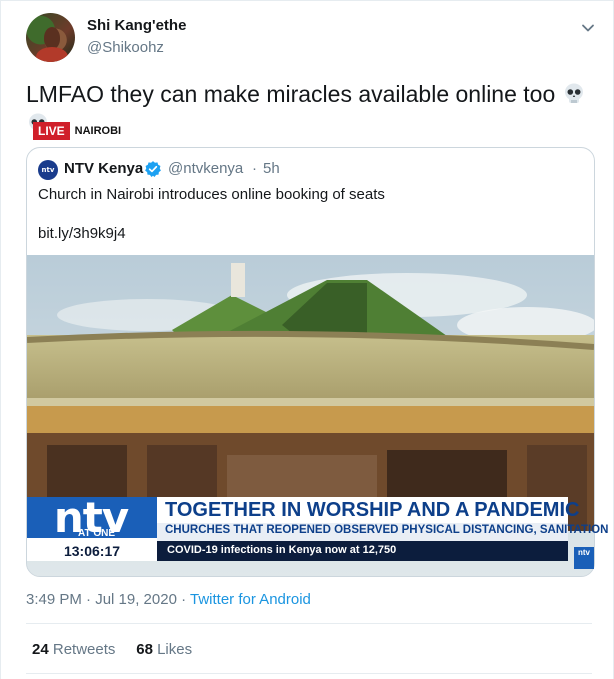  Describe the element at coordinates (101, 599) in the screenshot. I see `tweet-timestamp: 3:49 PM · Jul 19, 2020` at that location.